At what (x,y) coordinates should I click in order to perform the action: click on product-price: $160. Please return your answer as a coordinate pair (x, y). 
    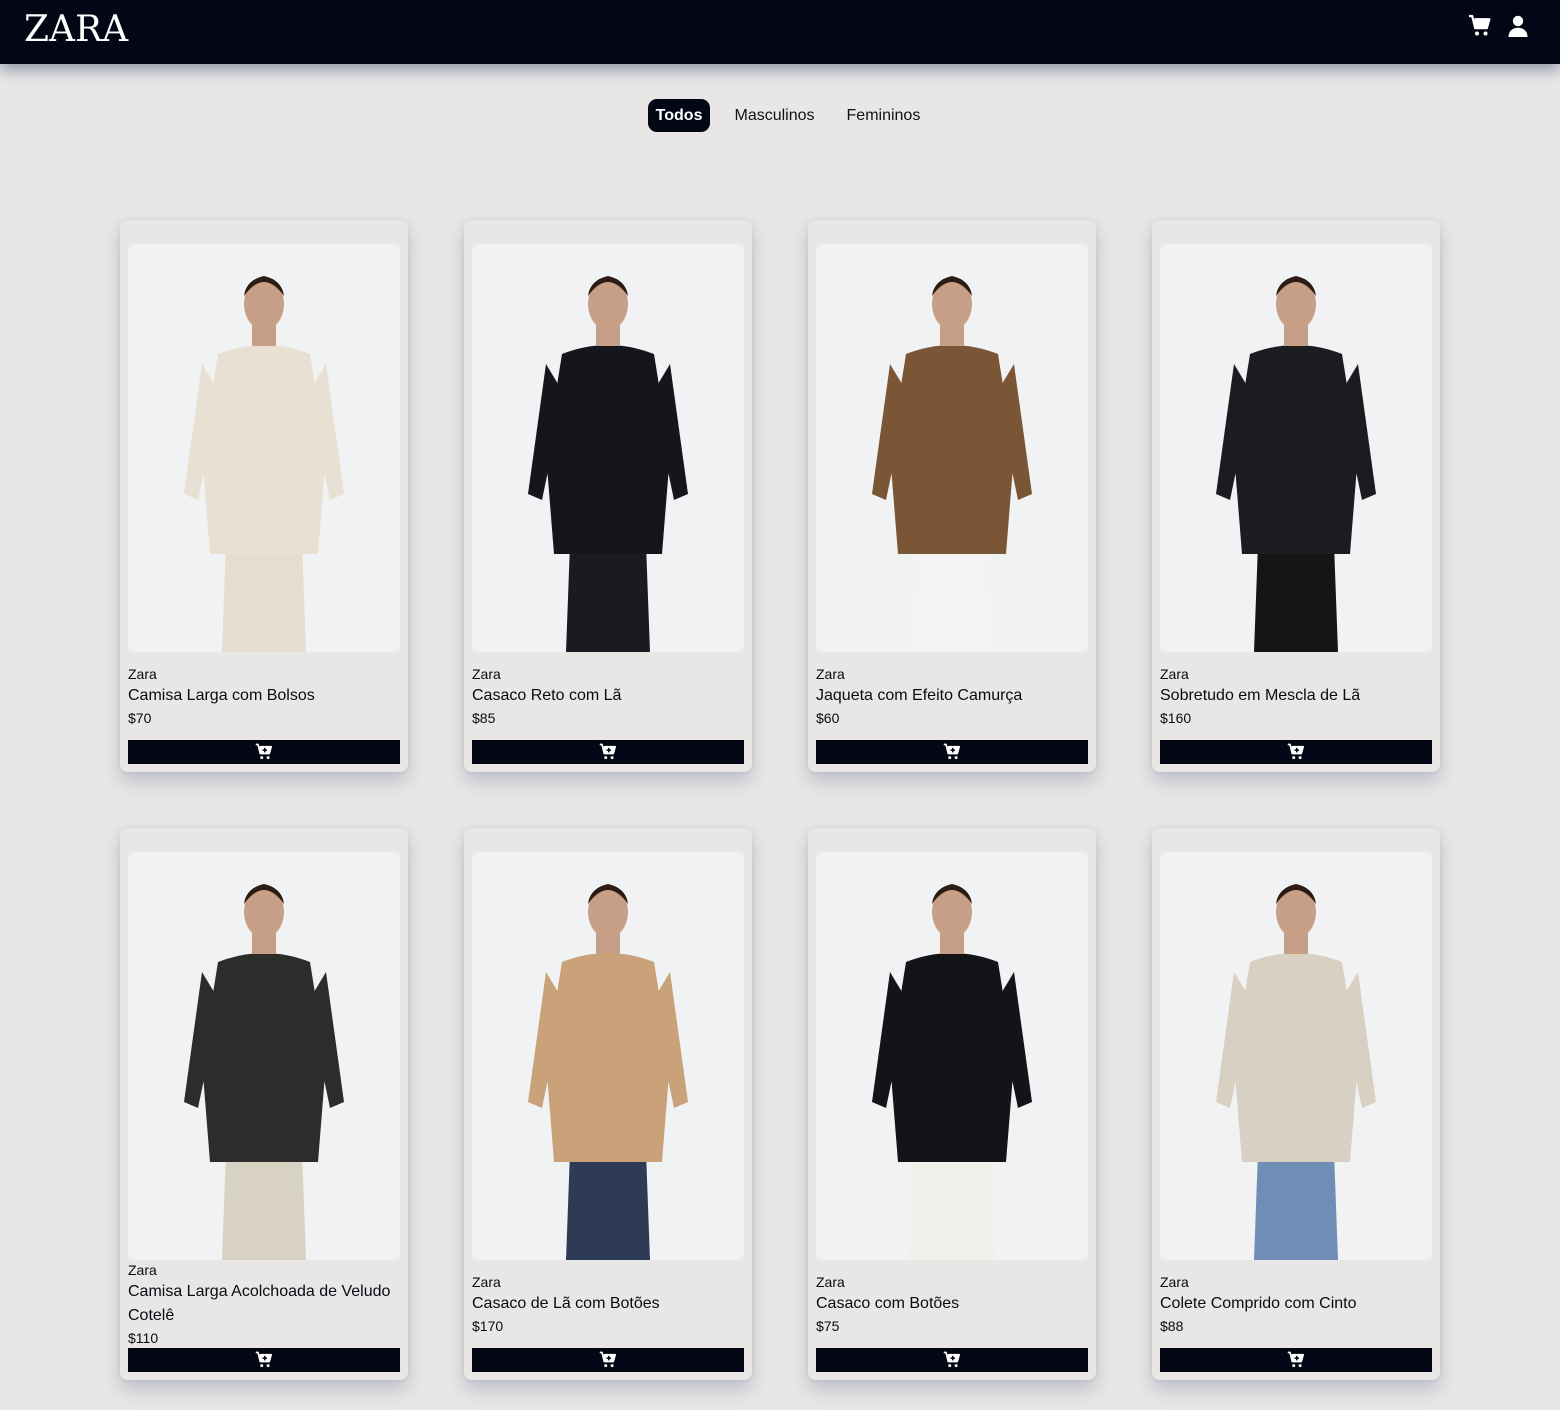
    Looking at the image, I should click on (1176, 718).